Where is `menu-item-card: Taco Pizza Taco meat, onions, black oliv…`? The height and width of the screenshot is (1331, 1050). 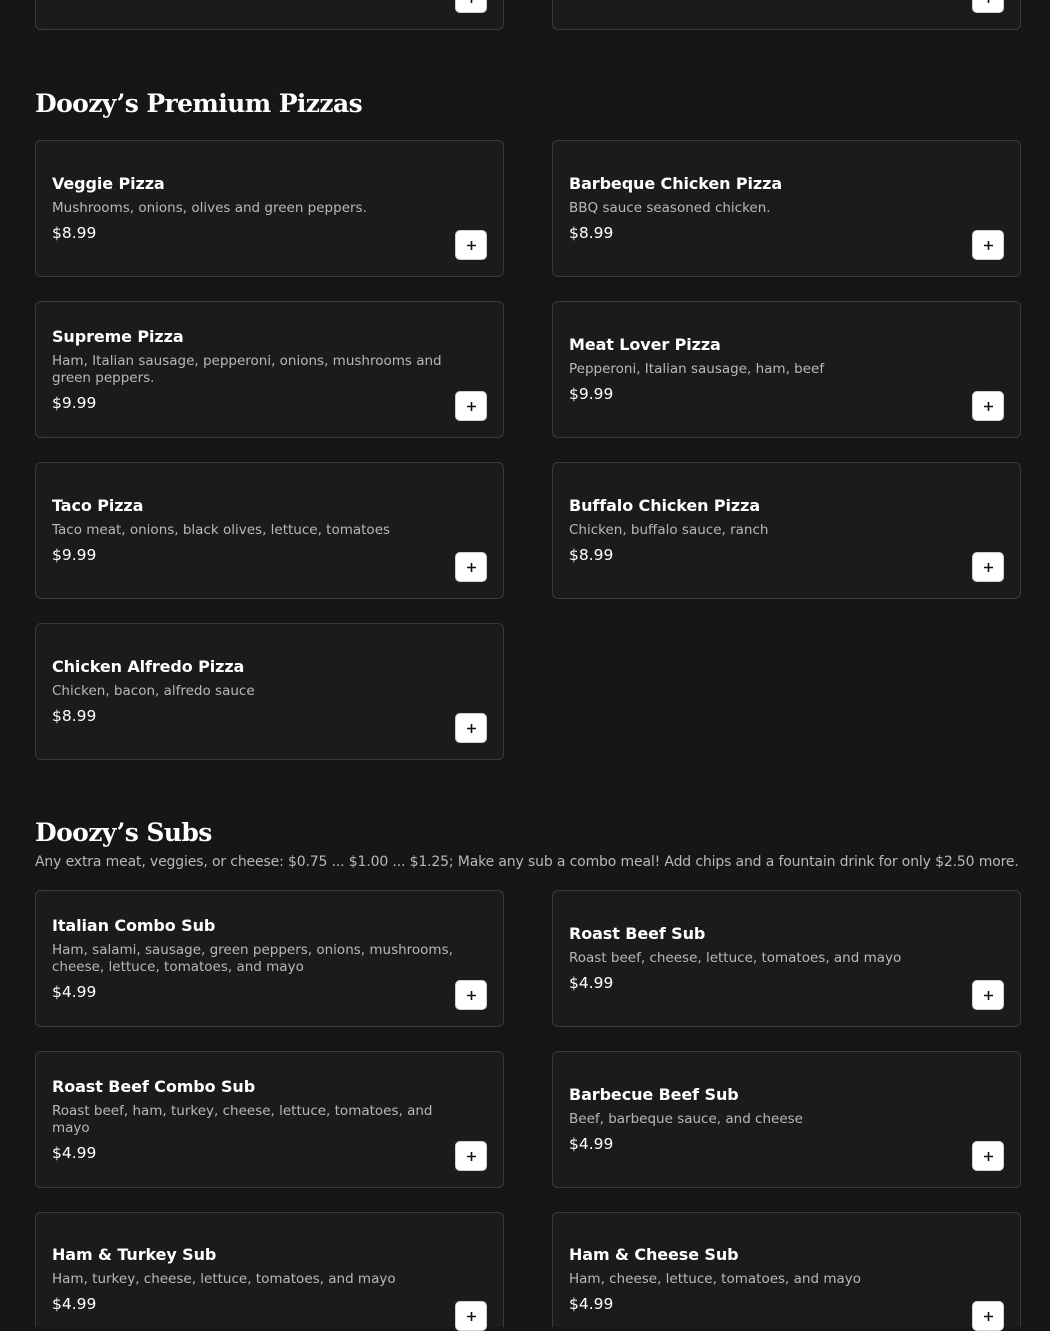
menu-item-card: Taco Pizza Taco meat, onions, black oliv… is located at coordinates (269, 530).